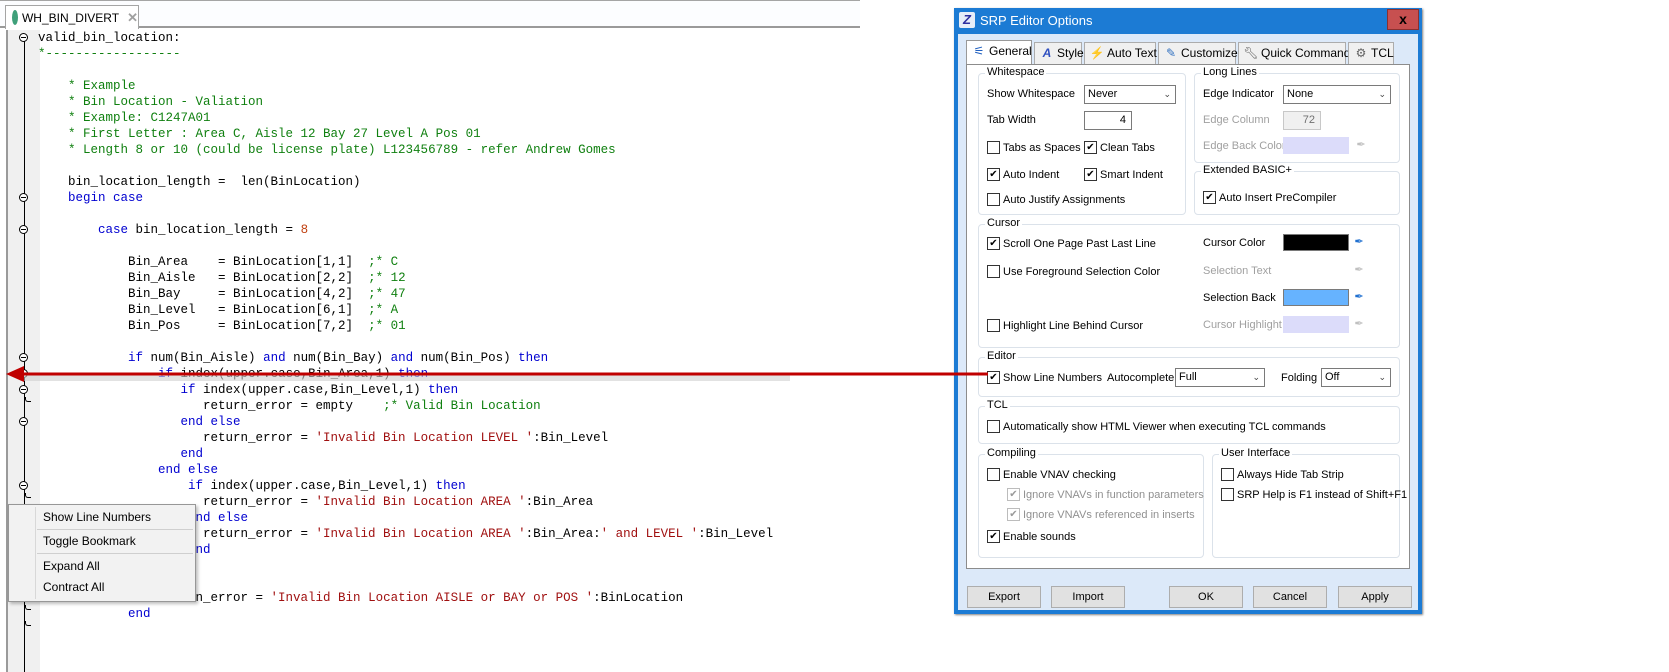  Describe the element at coordinates (1004, 597) in the screenshot. I see `export-button: Export` at that location.